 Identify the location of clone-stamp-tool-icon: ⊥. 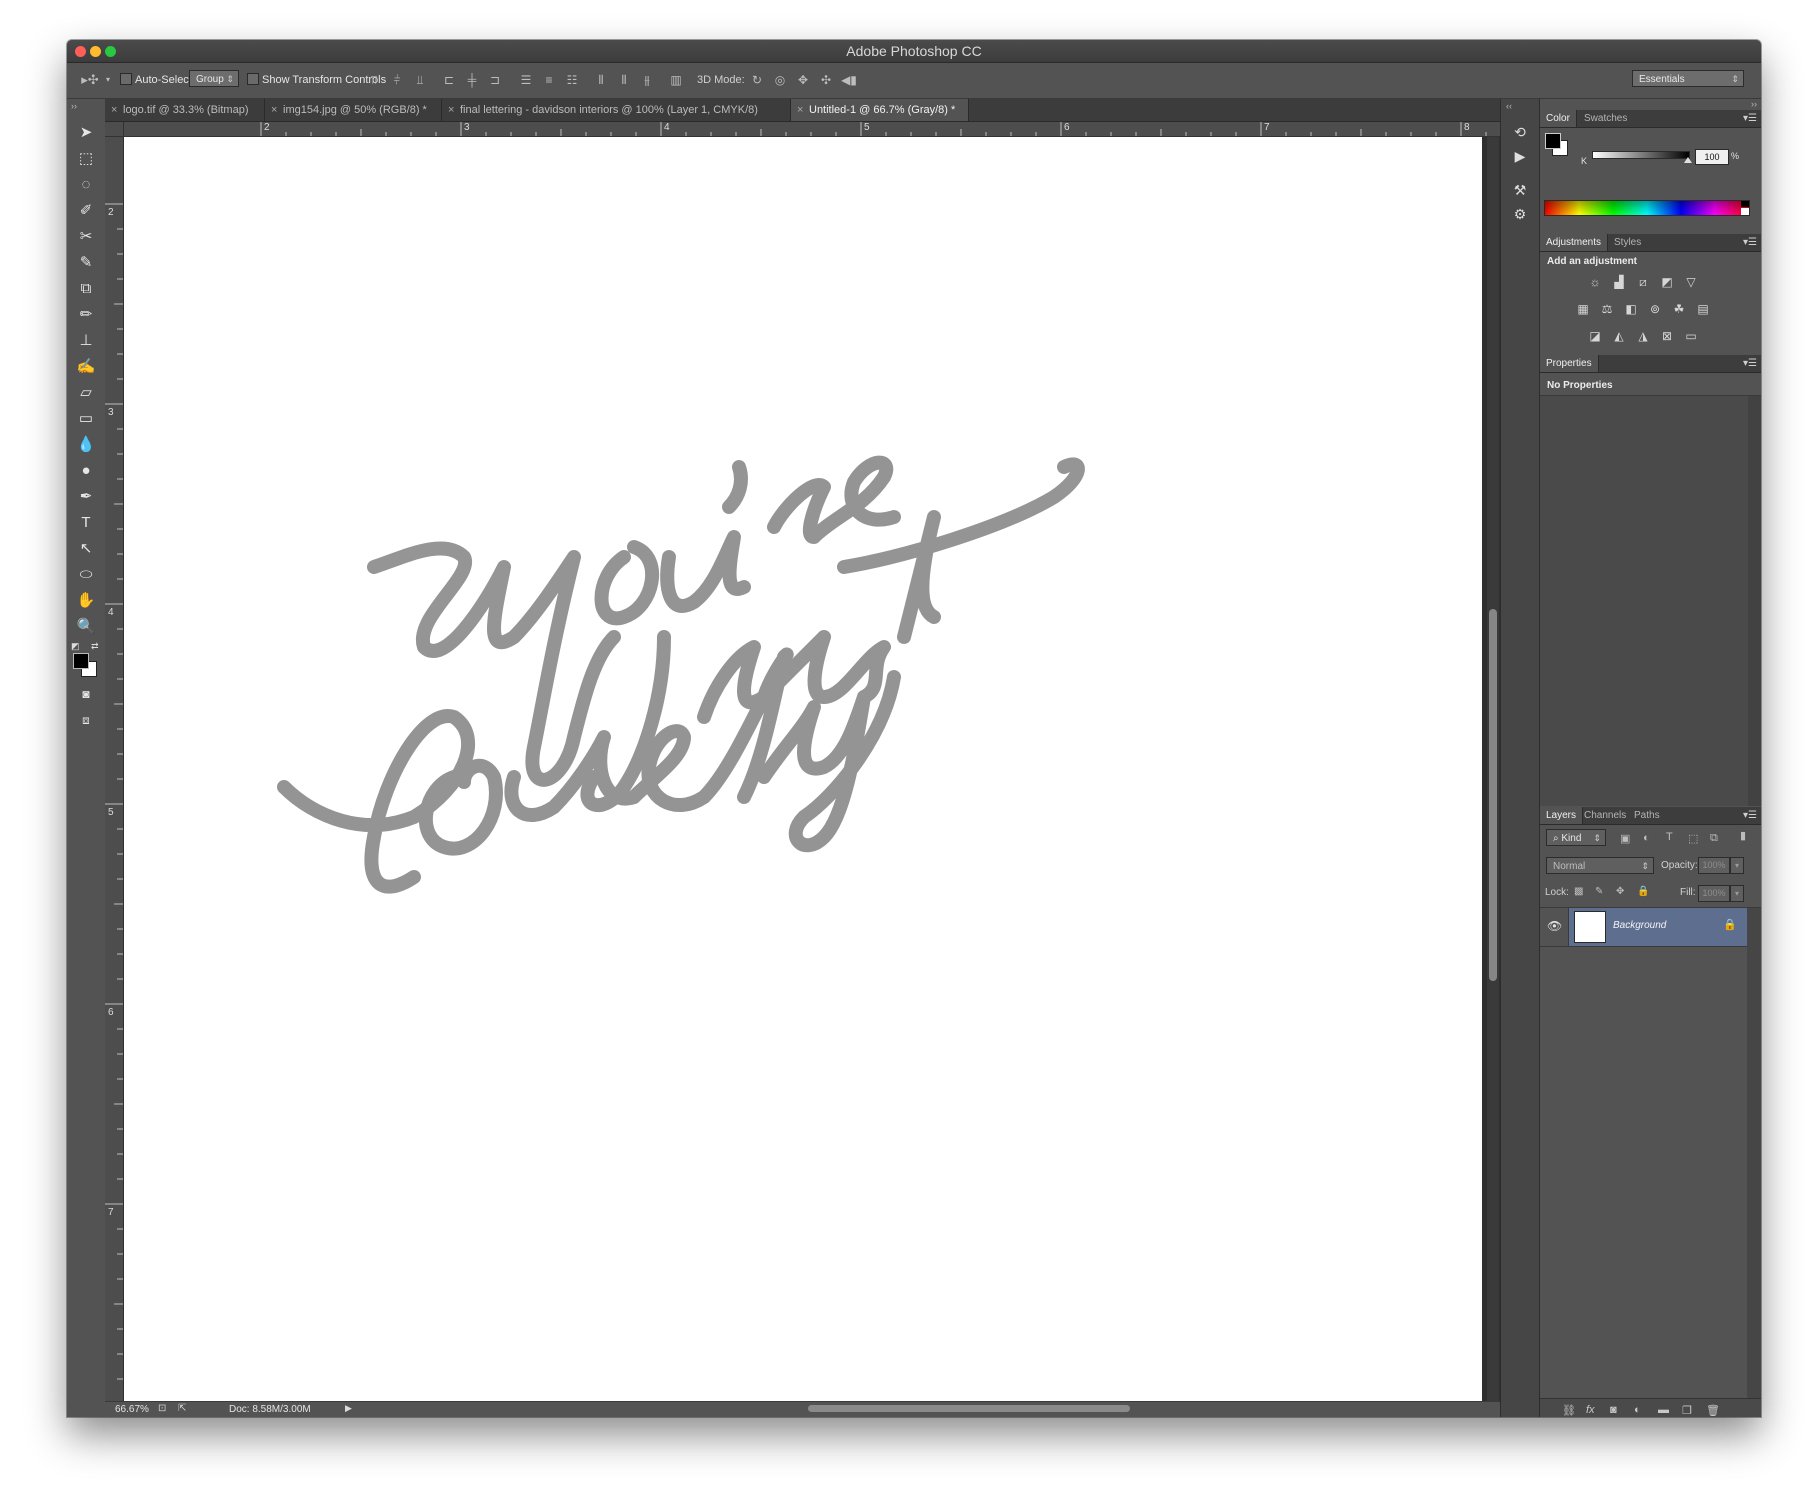
(86, 341).